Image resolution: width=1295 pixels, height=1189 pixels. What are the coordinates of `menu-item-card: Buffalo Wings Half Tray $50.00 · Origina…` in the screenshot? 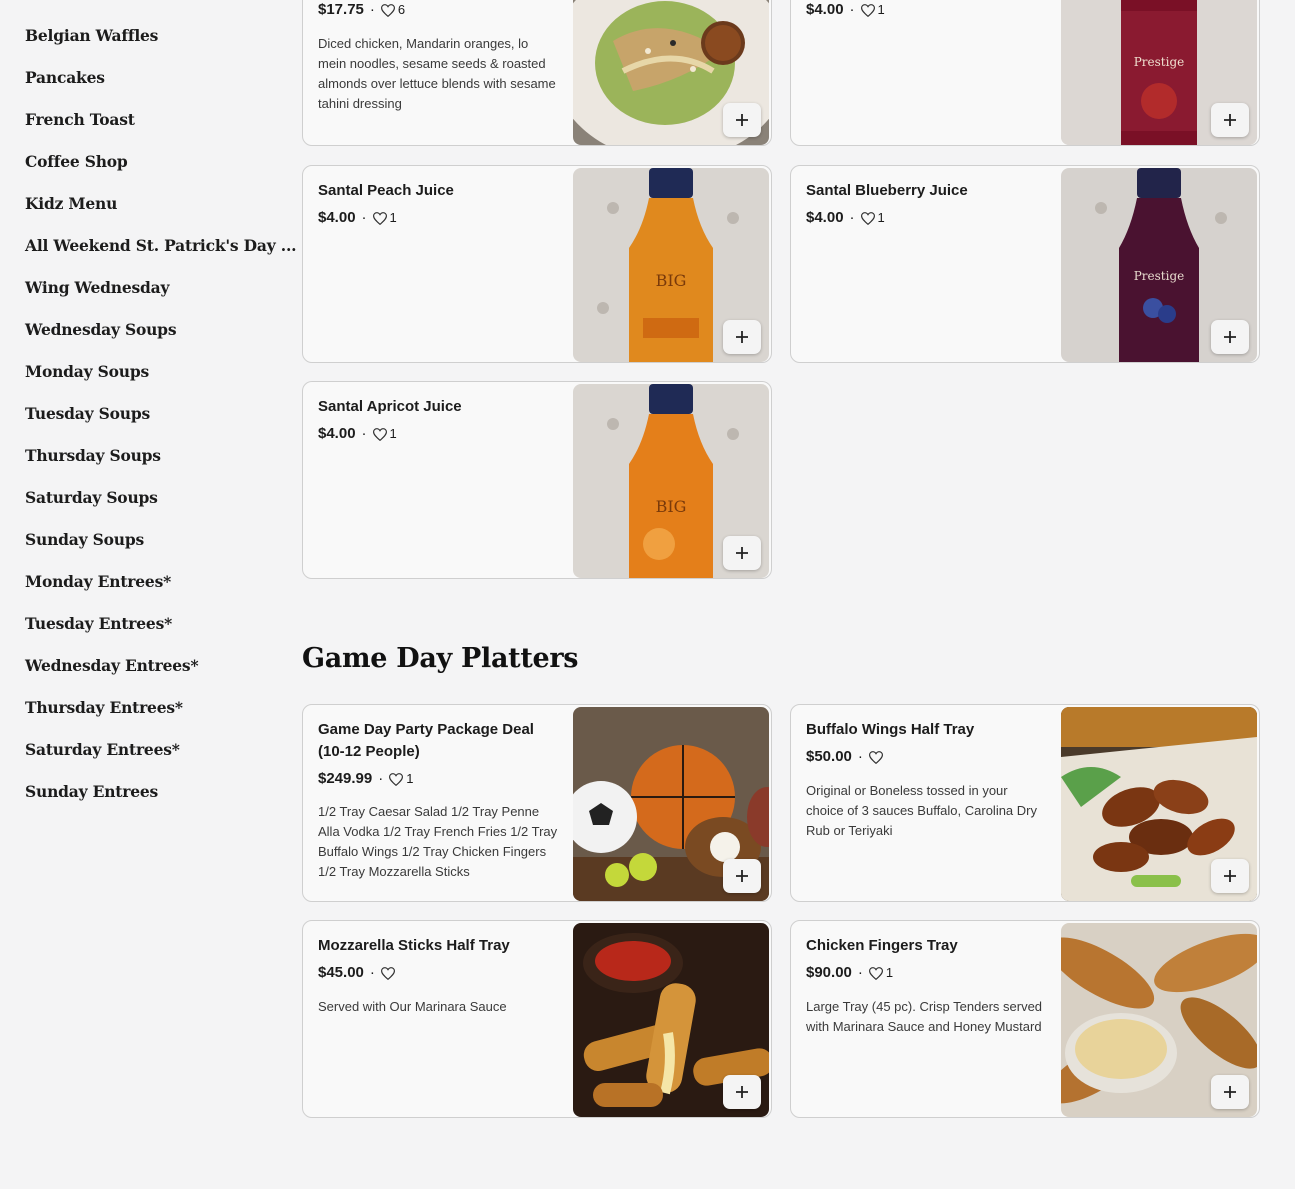 It's located at (1025, 803).